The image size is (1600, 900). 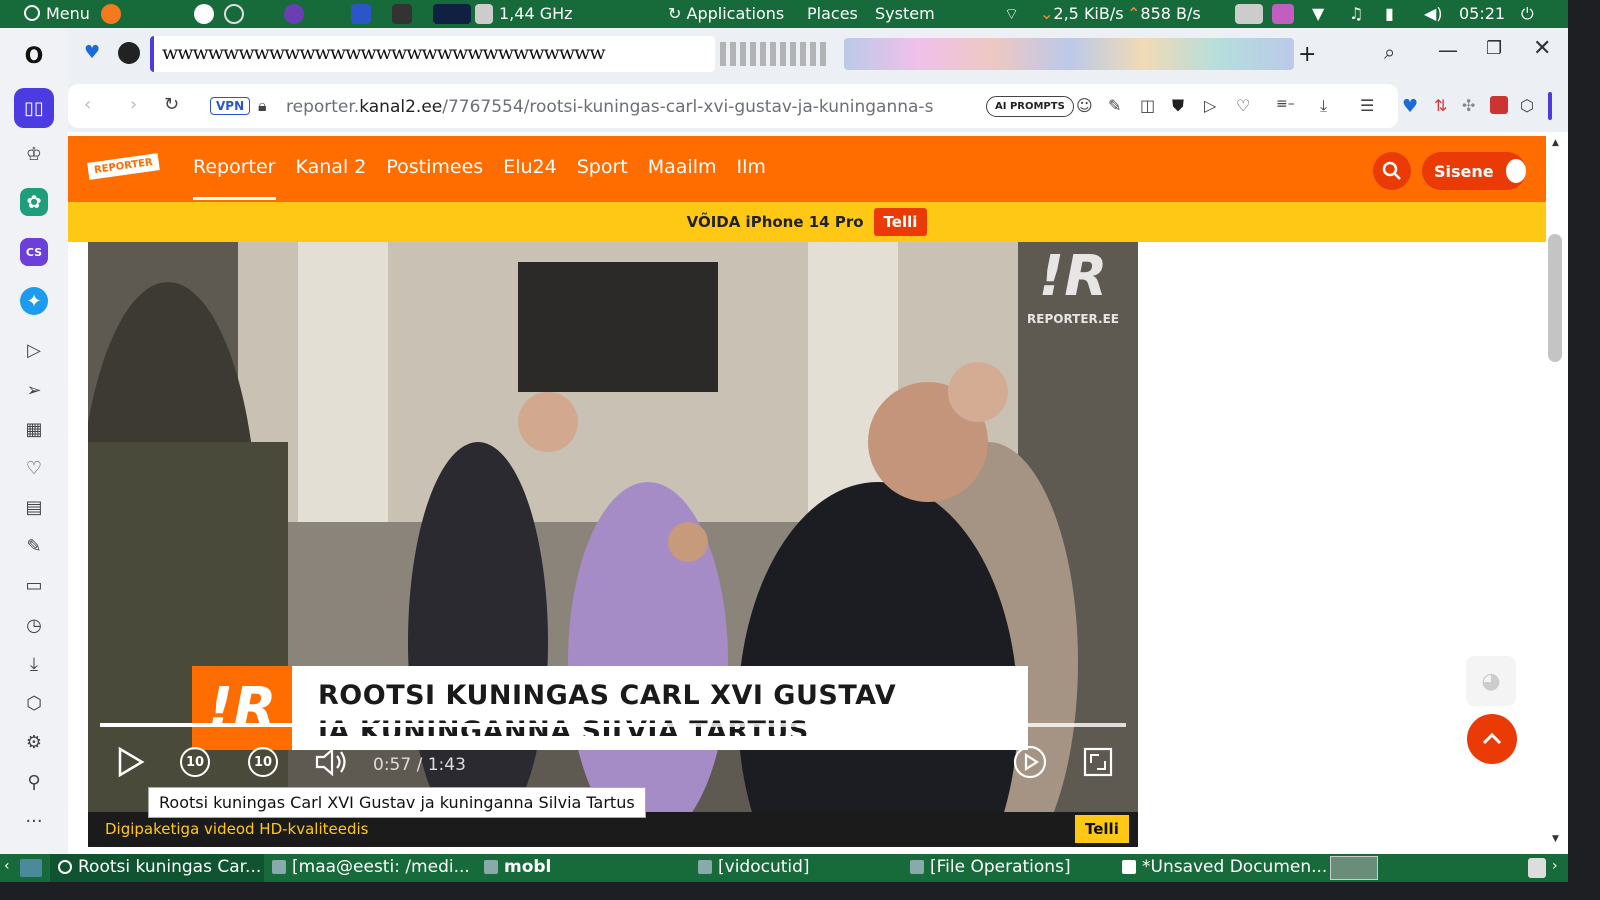 I want to click on nav-item-reporter: Reporter, so click(x=234, y=178).